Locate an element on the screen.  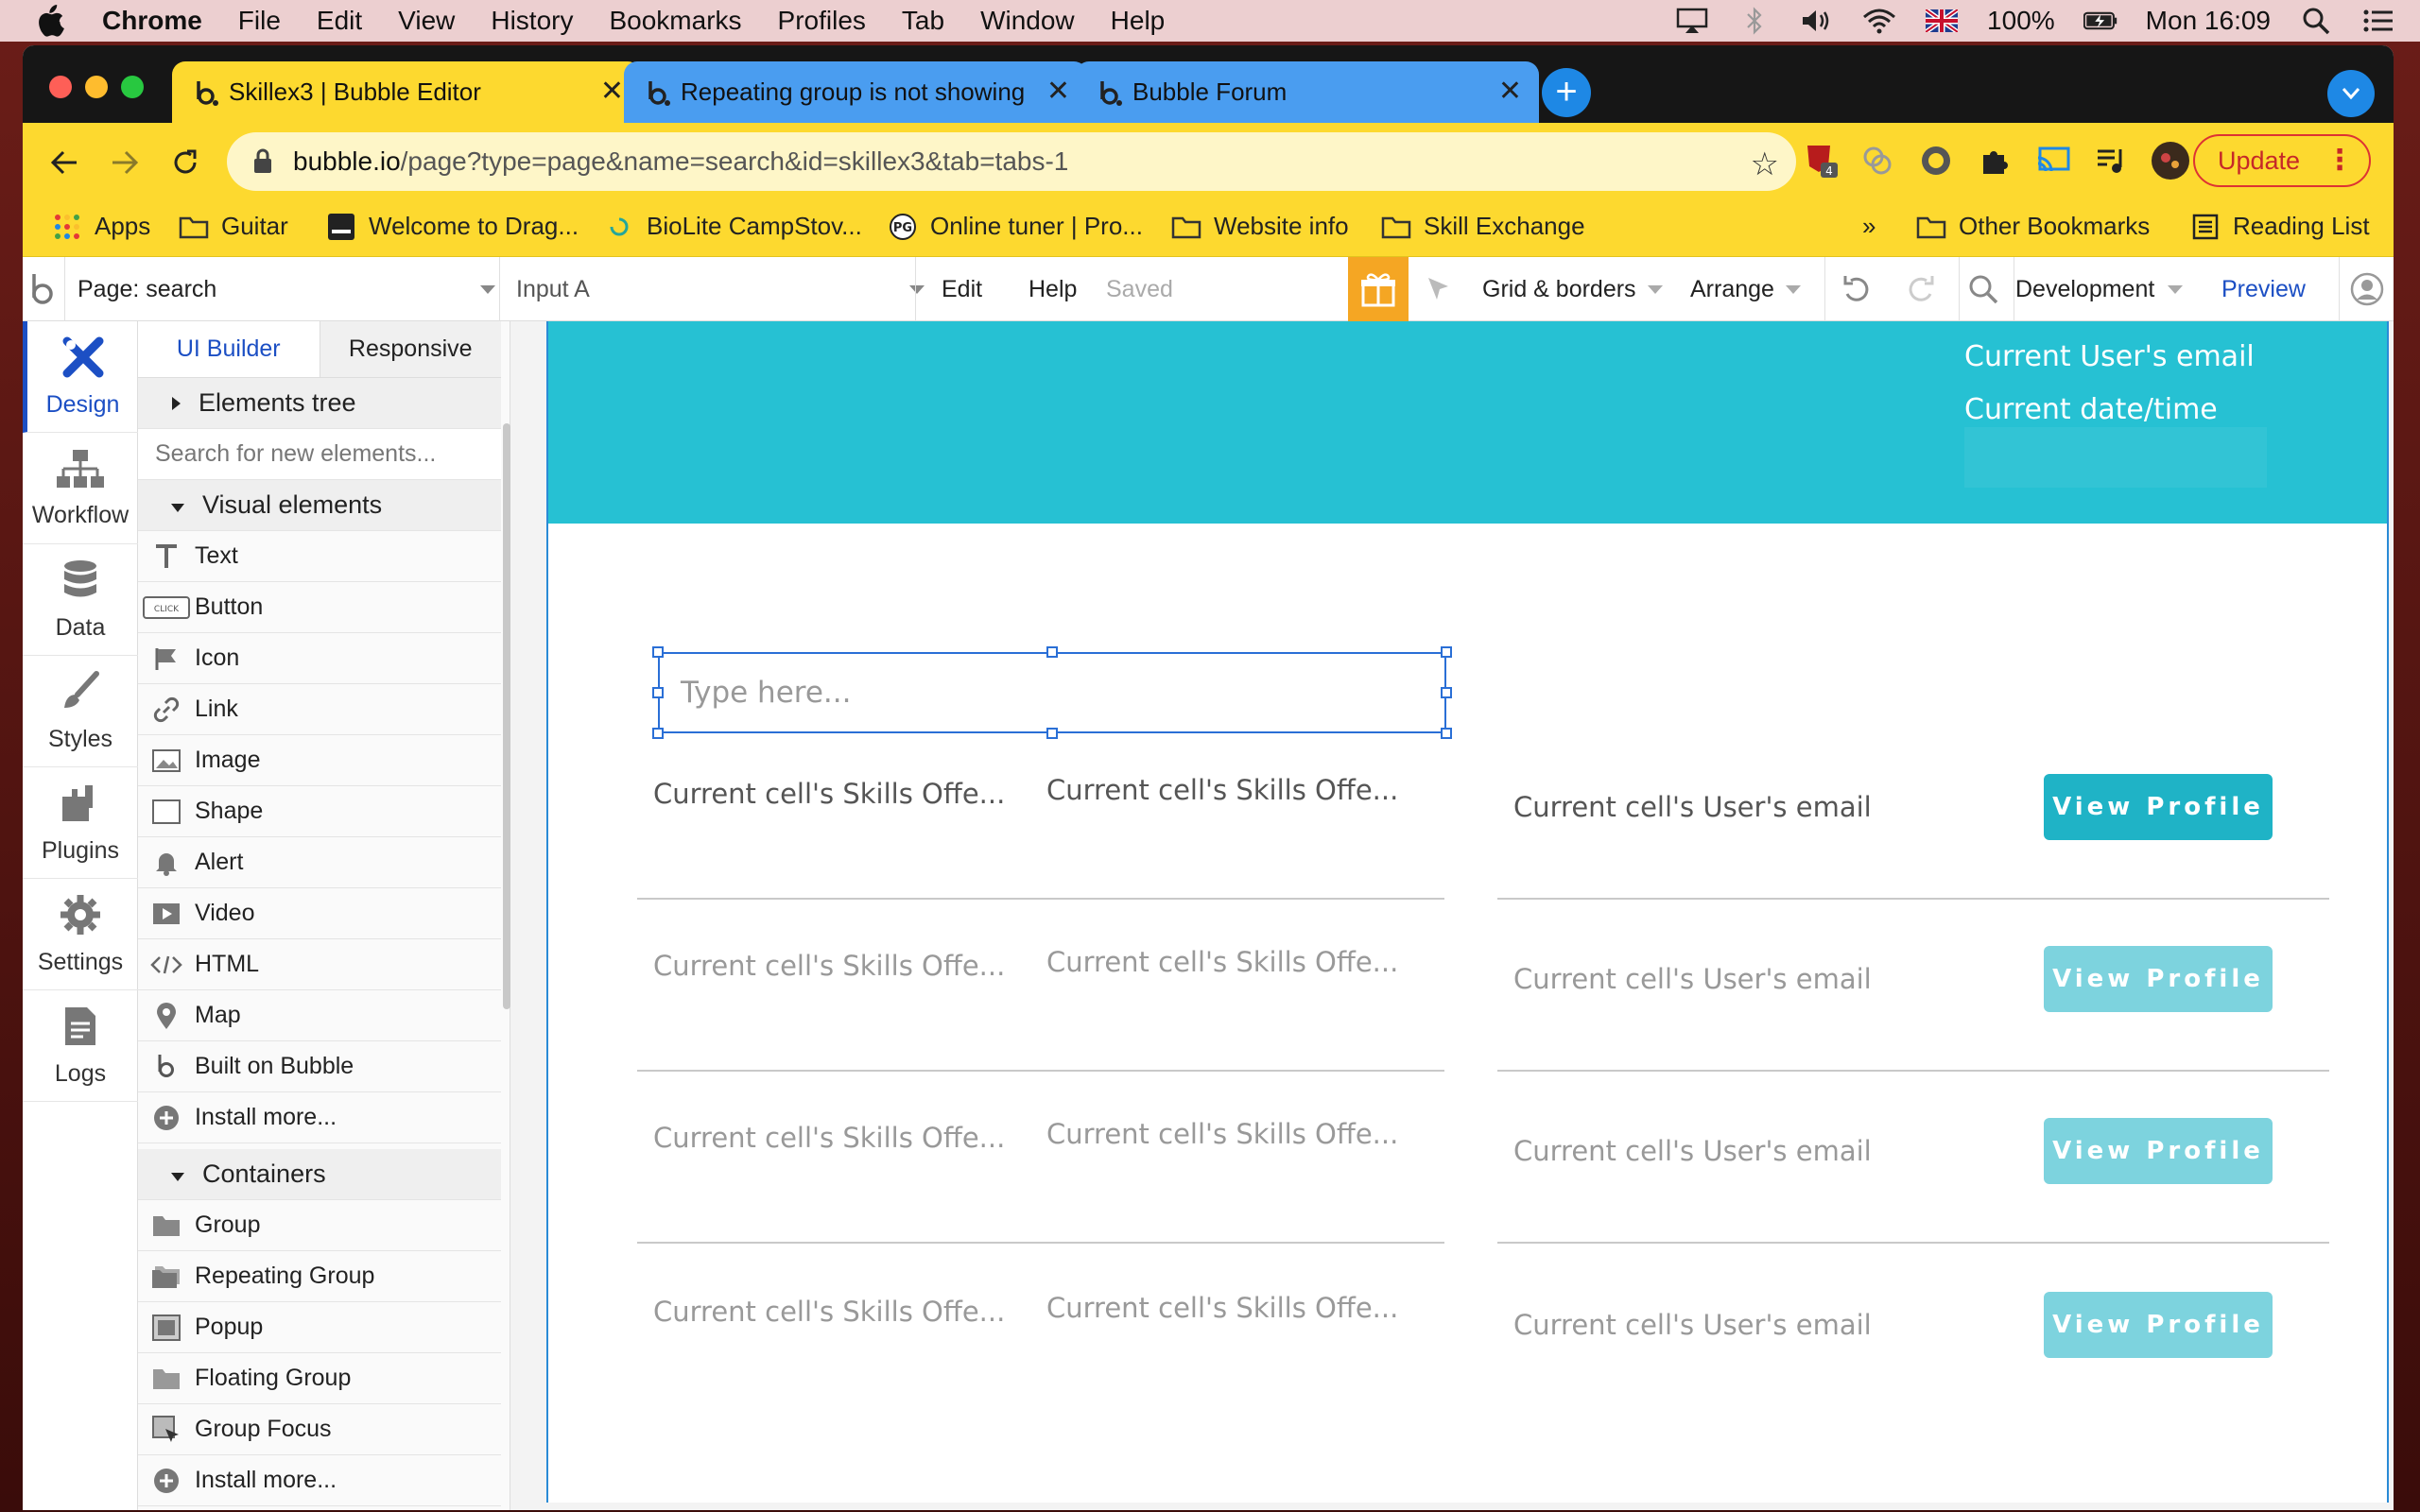
bookmark-guitar: Guitar is located at coordinates (233, 226).